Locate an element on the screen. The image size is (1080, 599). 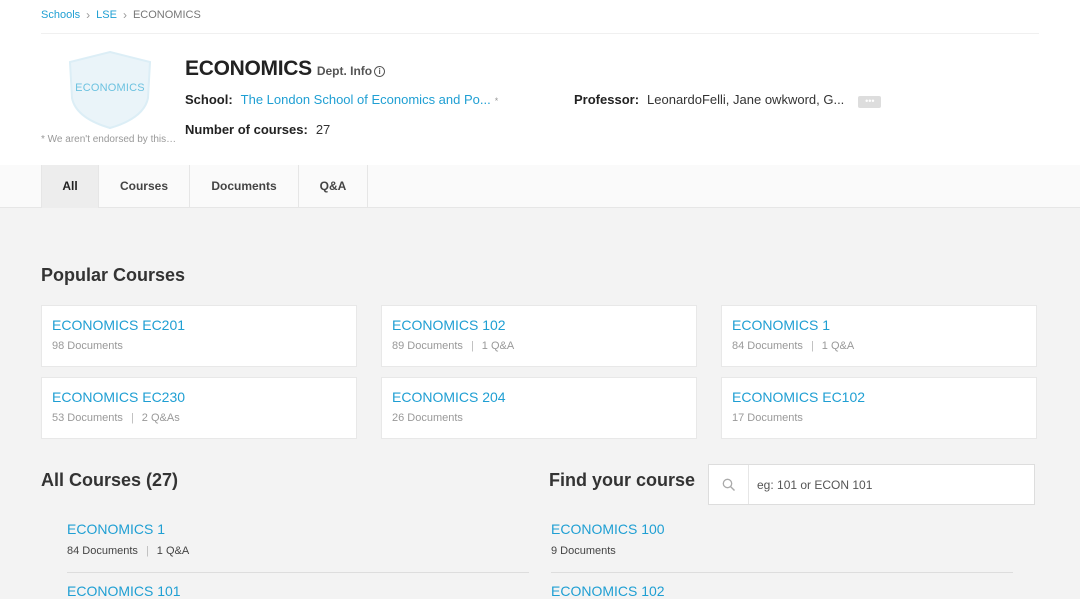
course-name: ECONOMICS 101 is located at coordinates (298, 591).